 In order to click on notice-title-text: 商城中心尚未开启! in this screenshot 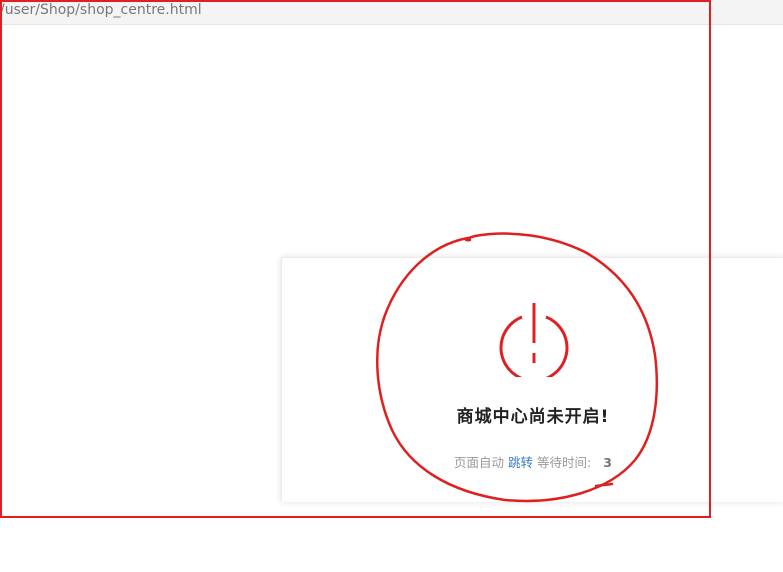, I will do `click(533, 417)`.